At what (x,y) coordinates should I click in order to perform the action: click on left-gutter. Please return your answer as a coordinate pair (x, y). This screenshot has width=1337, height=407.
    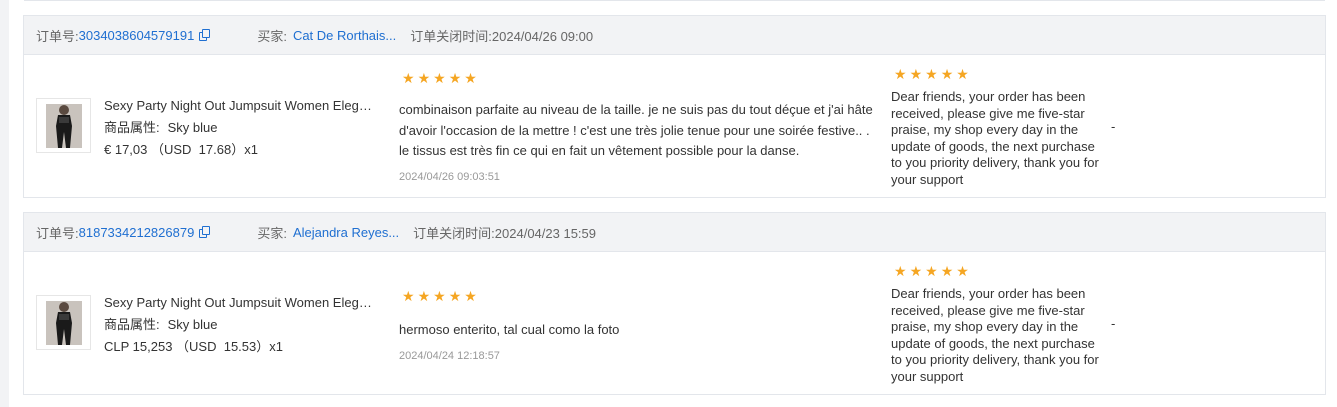
    Looking at the image, I should click on (4, 203).